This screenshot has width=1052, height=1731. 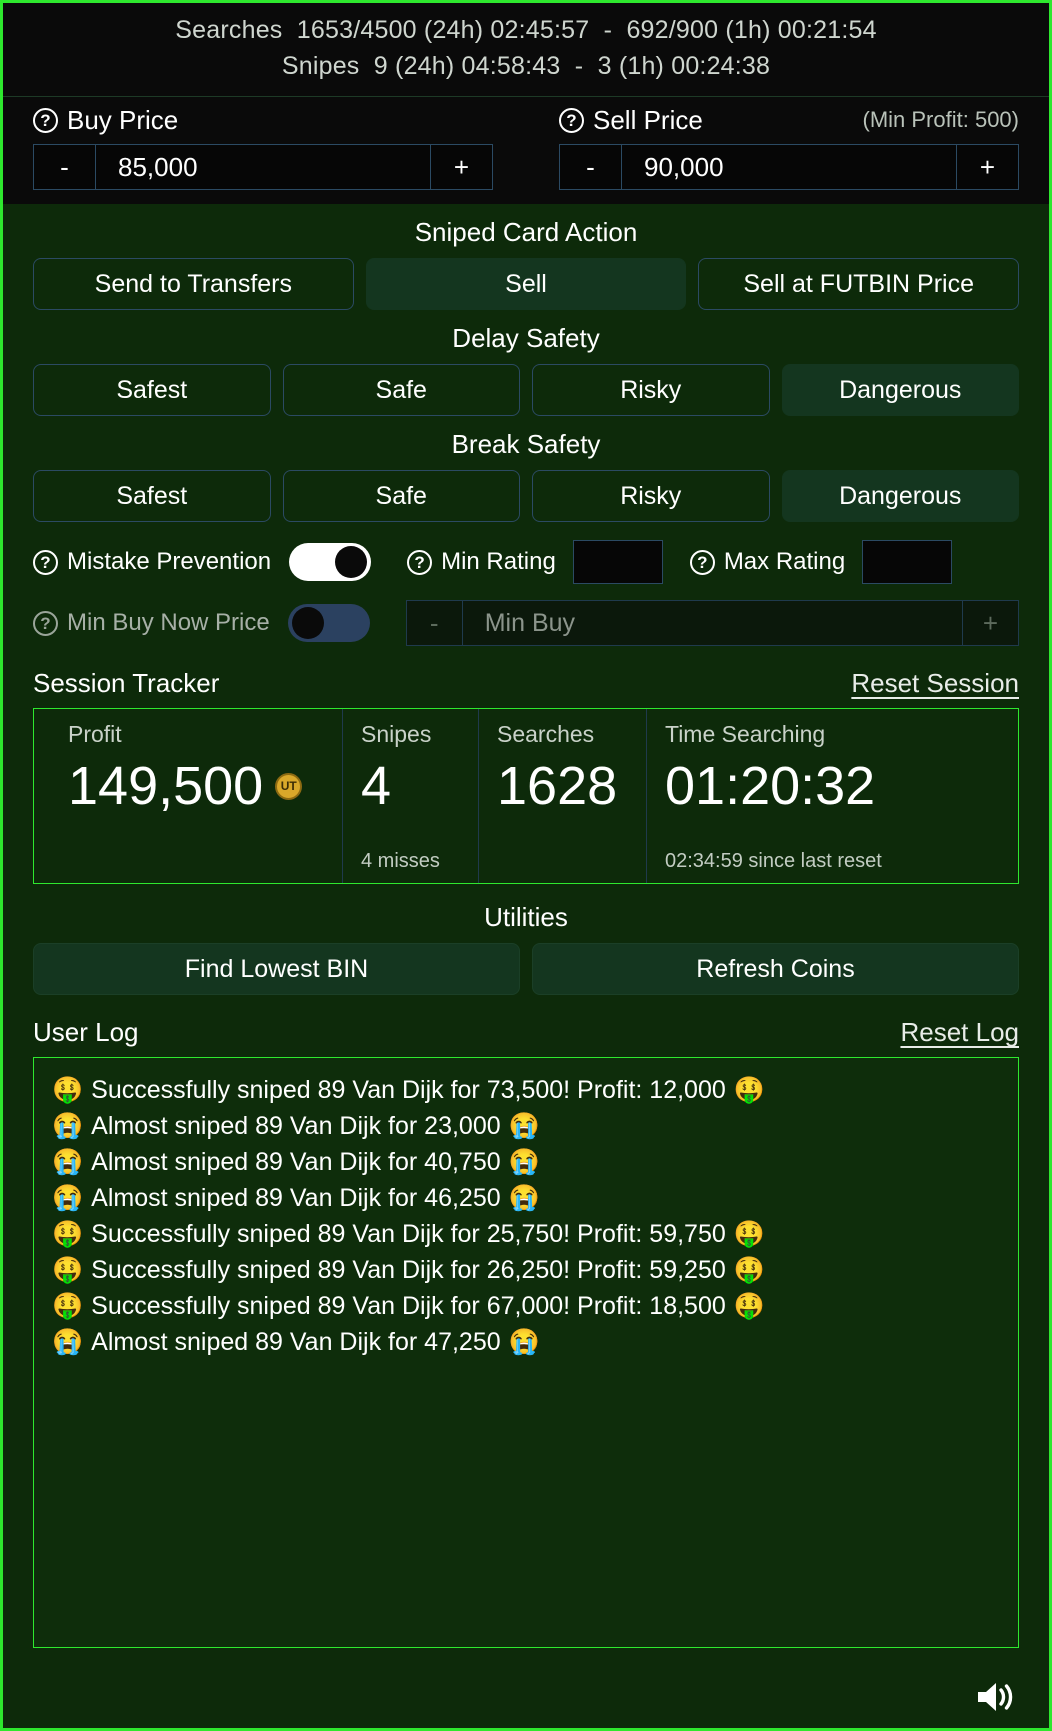 What do you see at coordinates (296, 1126) in the screenshot?
I see `log-entry-text: Almost sniped 89 Van Dijk for 23,000` at bounding box center [296, 1126].